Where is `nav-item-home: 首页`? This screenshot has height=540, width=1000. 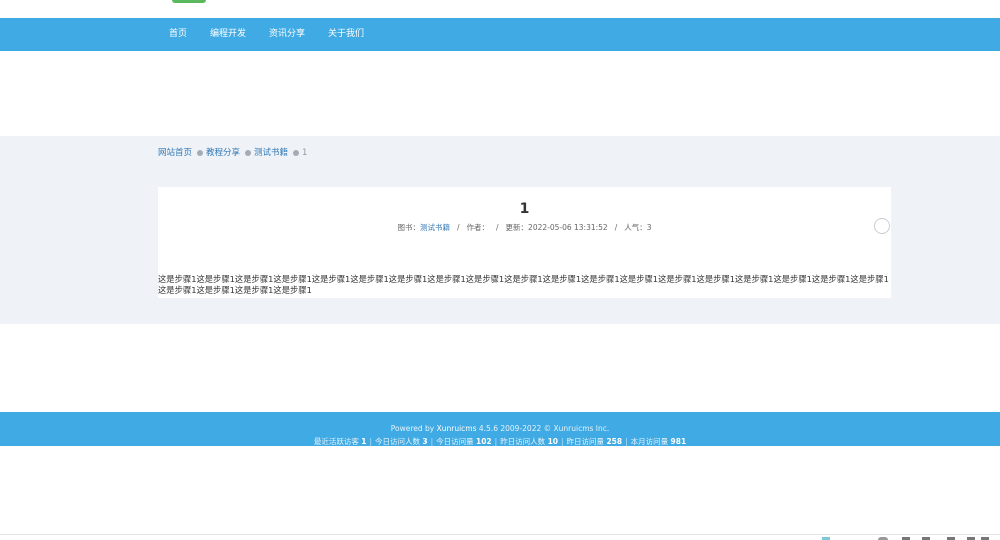 nav-item-home: 首页 is located at coordinates (178, 34).